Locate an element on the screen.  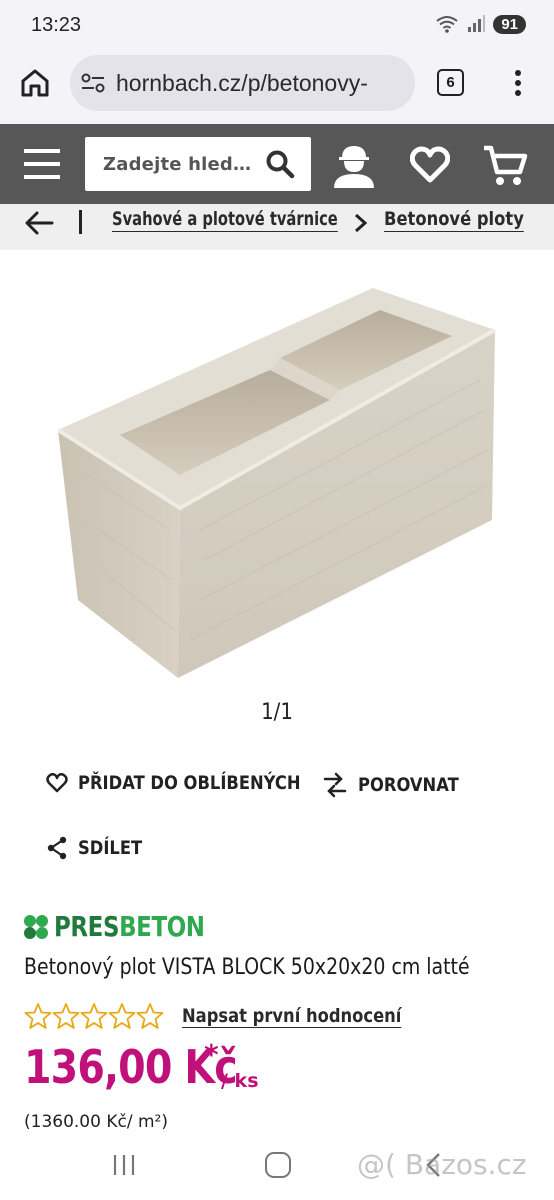
rating: Napsat první hodnocení is located at coordinates (230, 1016).